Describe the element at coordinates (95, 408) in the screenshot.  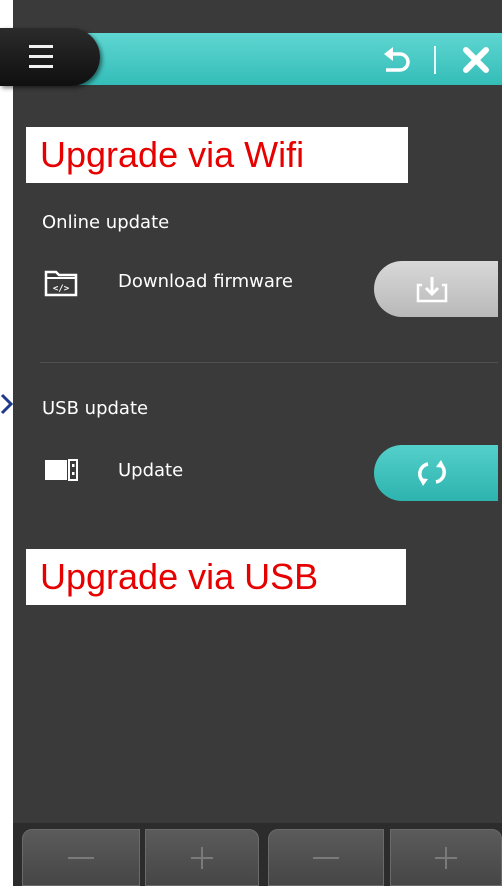
I see `usb-update-title: USB update` at that location.